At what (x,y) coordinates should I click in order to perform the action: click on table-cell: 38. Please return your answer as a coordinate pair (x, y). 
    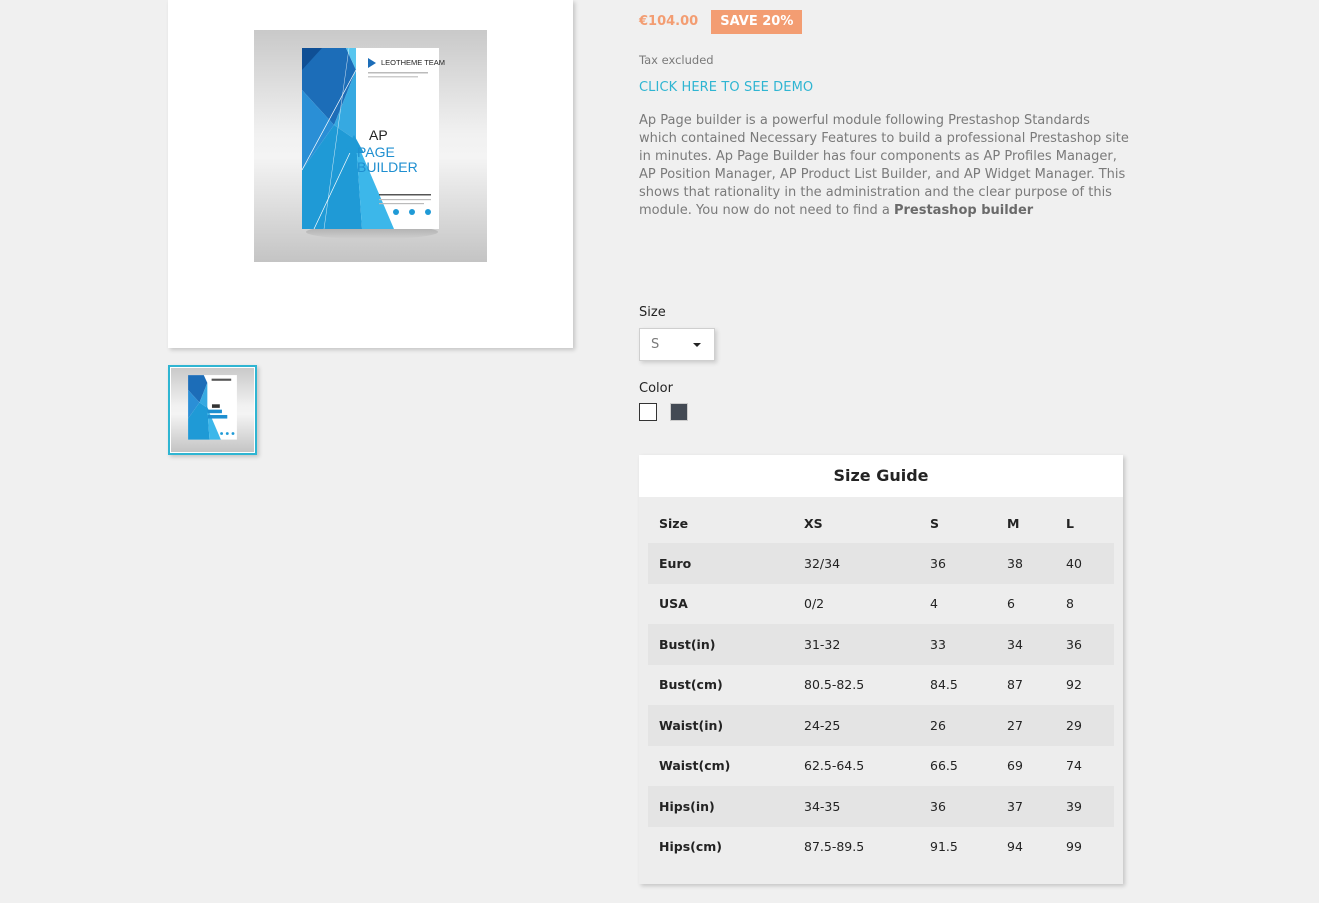
    Looking at the image, I should click on (1015, 563).